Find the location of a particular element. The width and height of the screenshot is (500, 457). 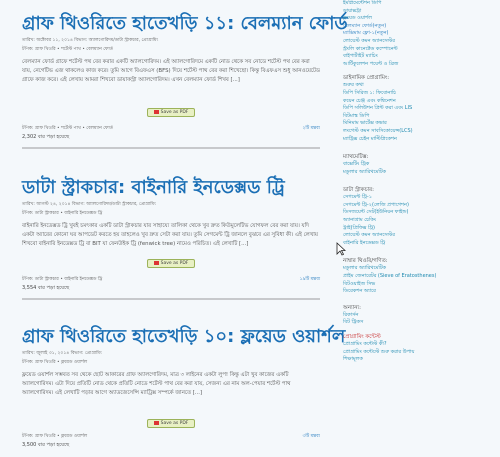

sidebar-link: ফ্লয়েড ওয়ার্শল is located at coordinates (421, 19).